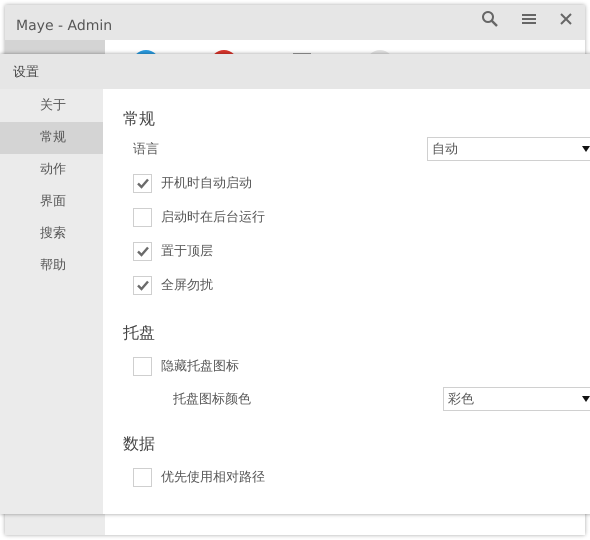 The image size is (590, 540). Describe the element at coordinates (187, 251) in the screenshot. I see `checkbox-label: 置于顶层` at that location.